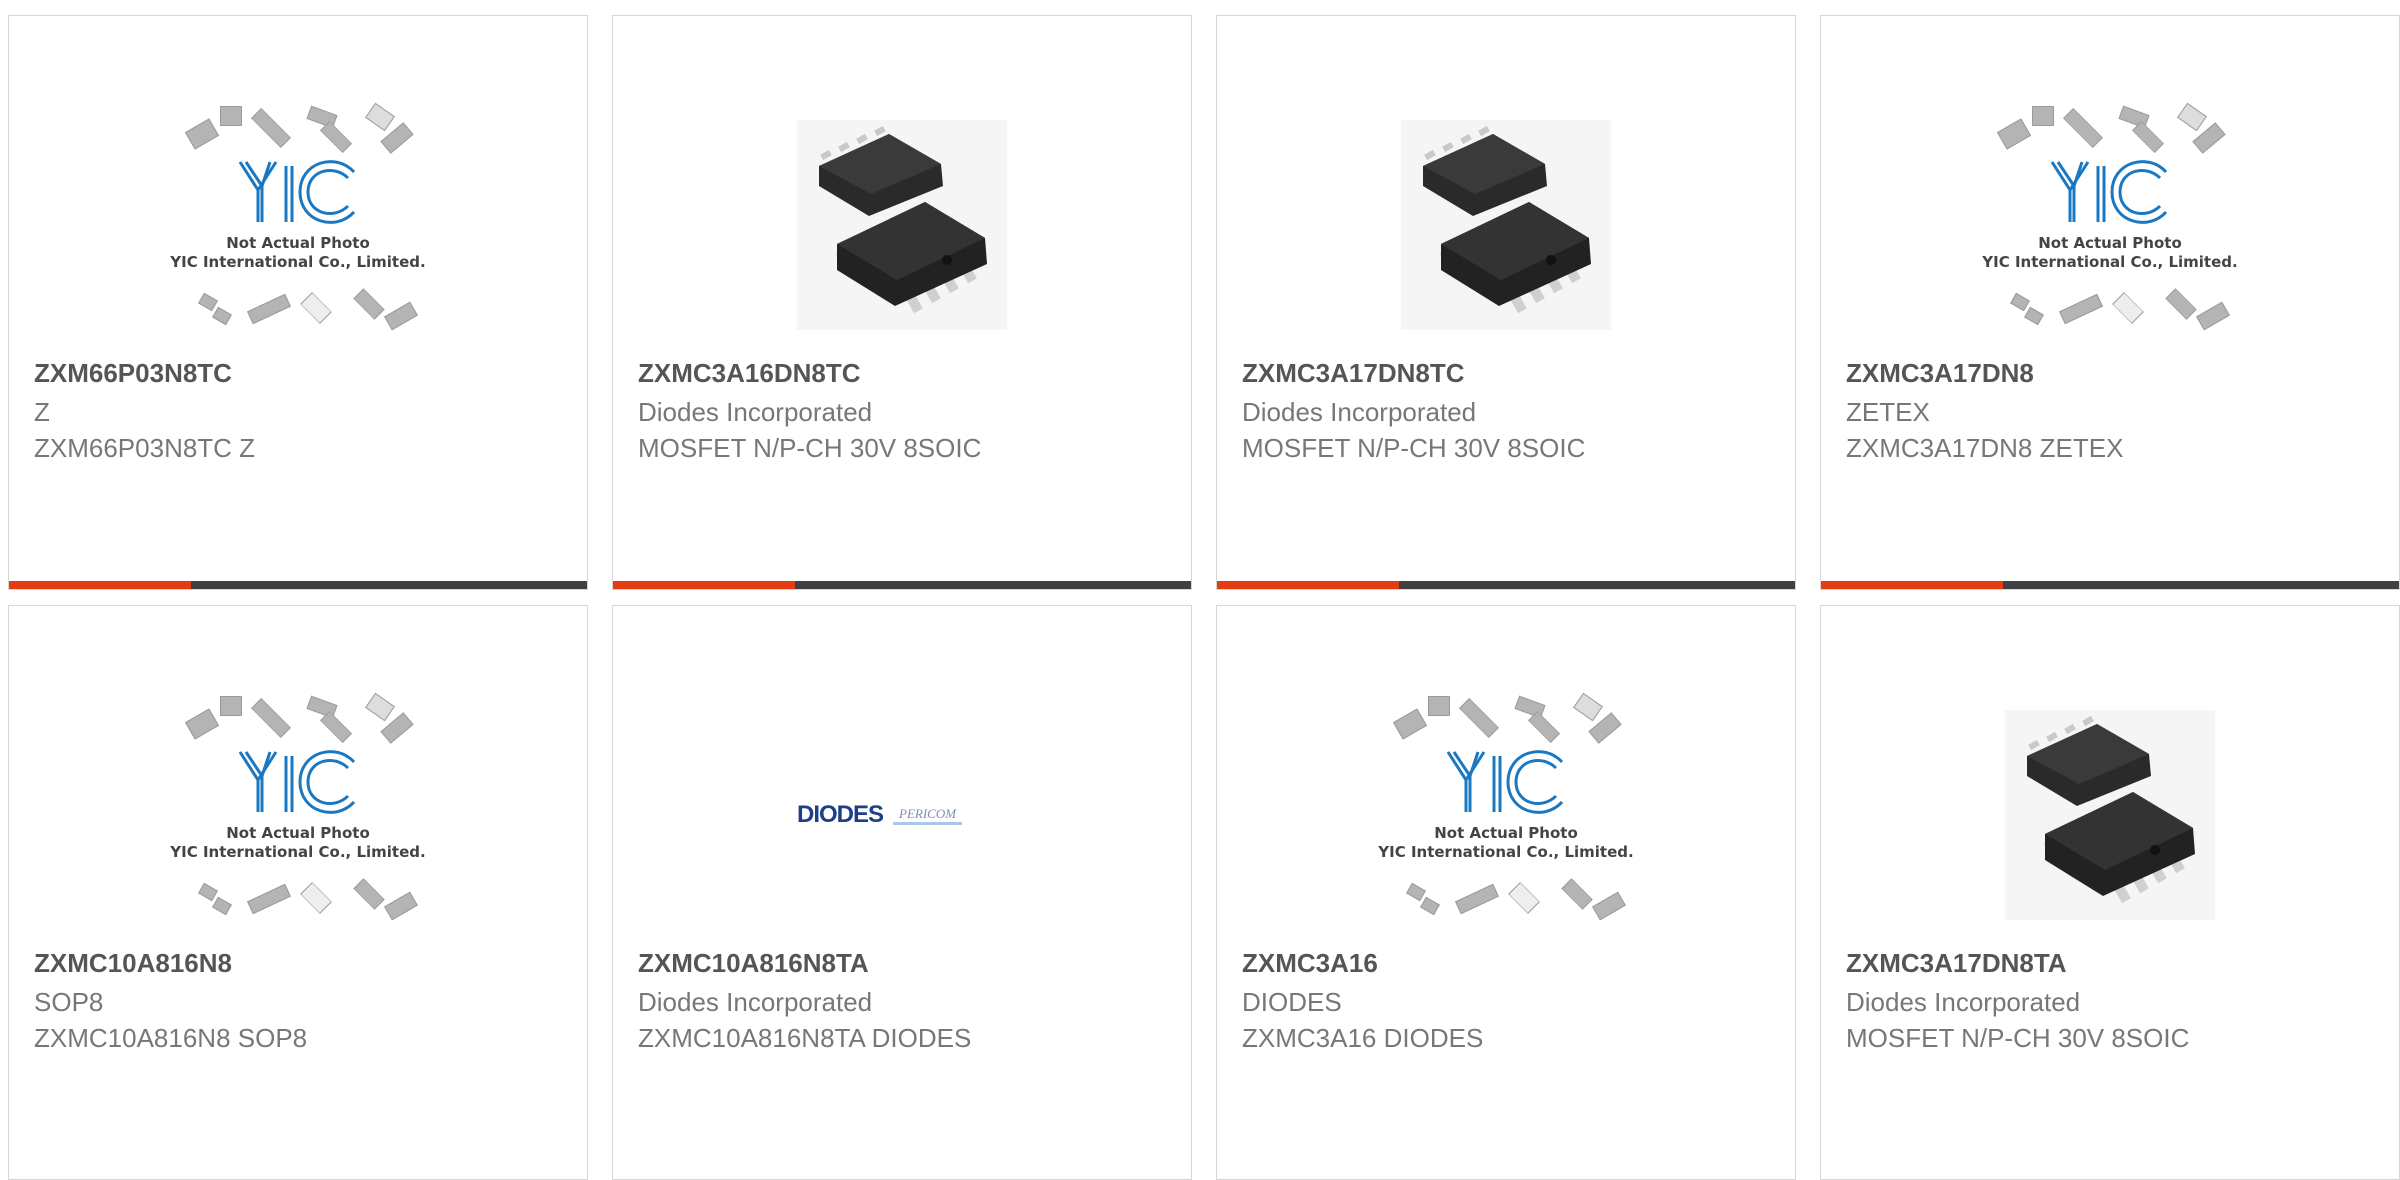  What do you see at coordinates (1353, 373) in the screenshot?
I see `part-number: ZXMC3A17DN8TC` at bounding box center [1353, 373].